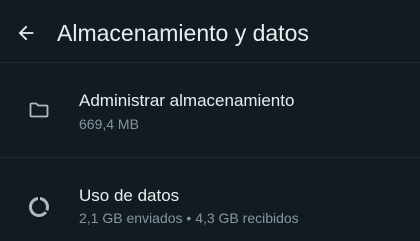 The height and width of the screenshot is (241, 420). What do you see at coordinates (129, 195) in the screenshot?
I see `data-usage-title: Uso de datos` at bounding box center [129, 195].